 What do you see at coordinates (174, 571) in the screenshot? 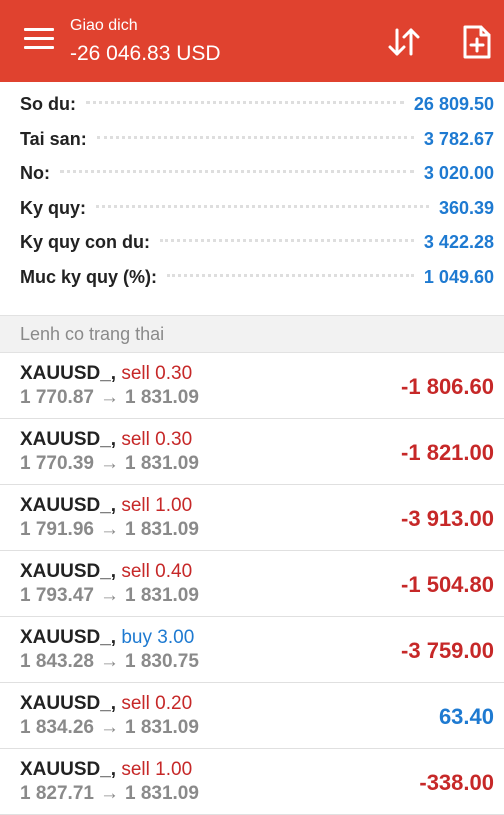
I see `order-volume: 0.40` at bounding box center [174, 571].